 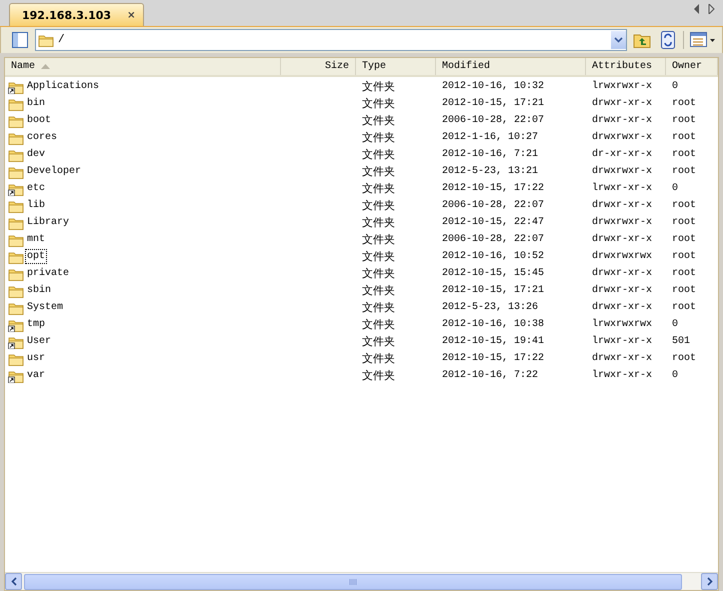 I want to click on modified-cell-text: 2012-5-23, 13:21, so click(x=490, y=171).